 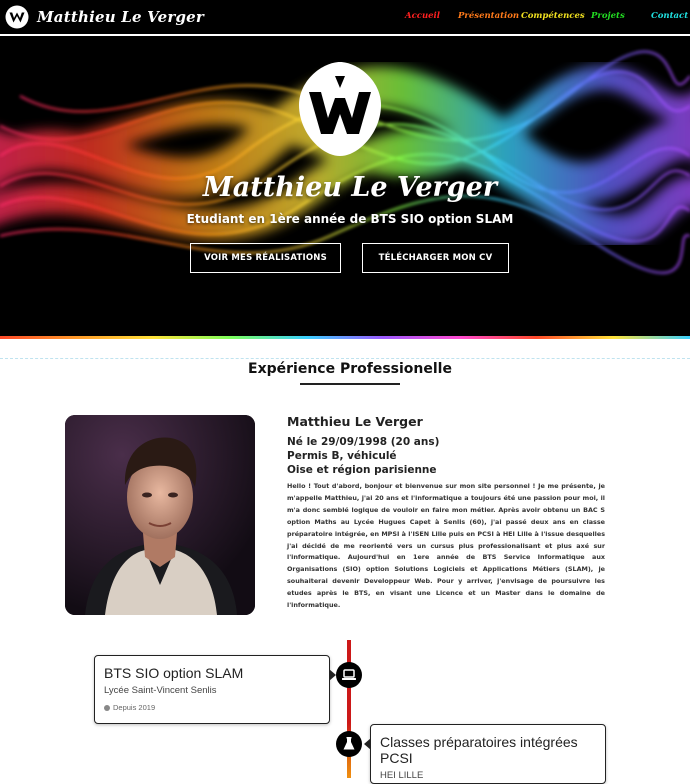 I want to click on hero-name: Matthieu Le Verger, so click(x=350, y=187).